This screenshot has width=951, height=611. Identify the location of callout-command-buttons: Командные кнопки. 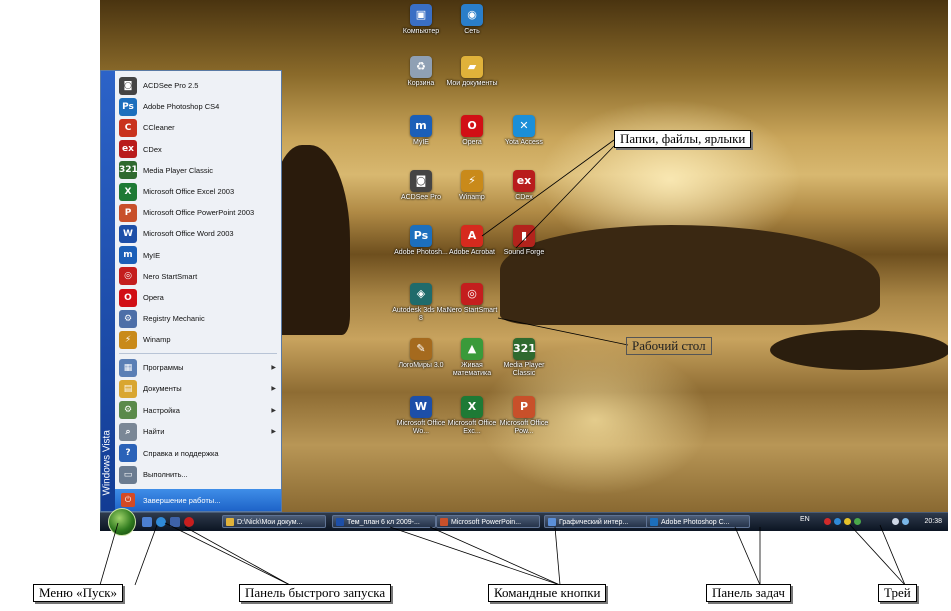
(547, 593).